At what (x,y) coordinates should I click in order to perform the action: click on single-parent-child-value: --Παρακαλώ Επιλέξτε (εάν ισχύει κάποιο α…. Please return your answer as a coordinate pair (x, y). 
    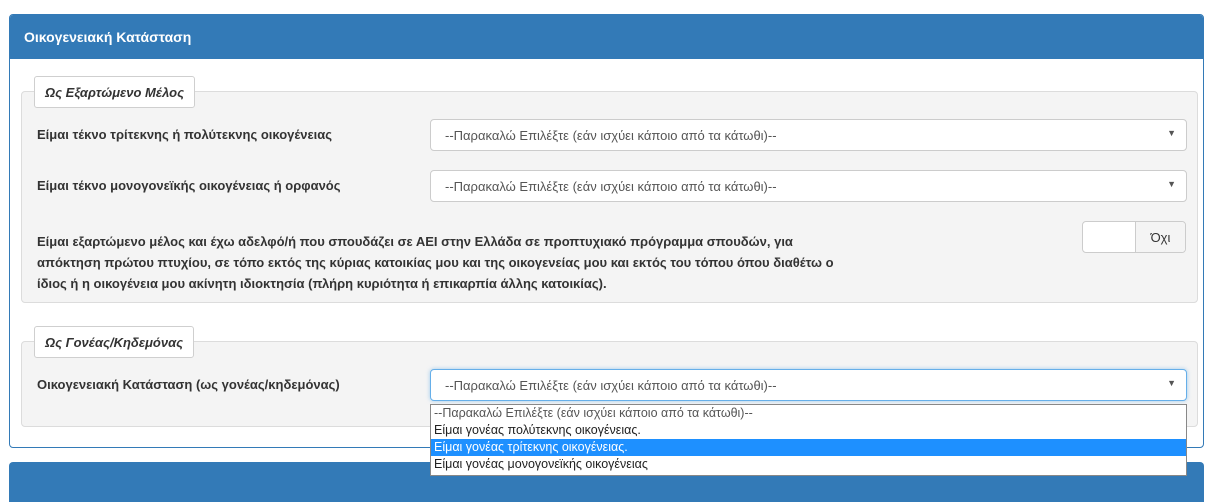
    Looking at the image, I should click on (611, 186).